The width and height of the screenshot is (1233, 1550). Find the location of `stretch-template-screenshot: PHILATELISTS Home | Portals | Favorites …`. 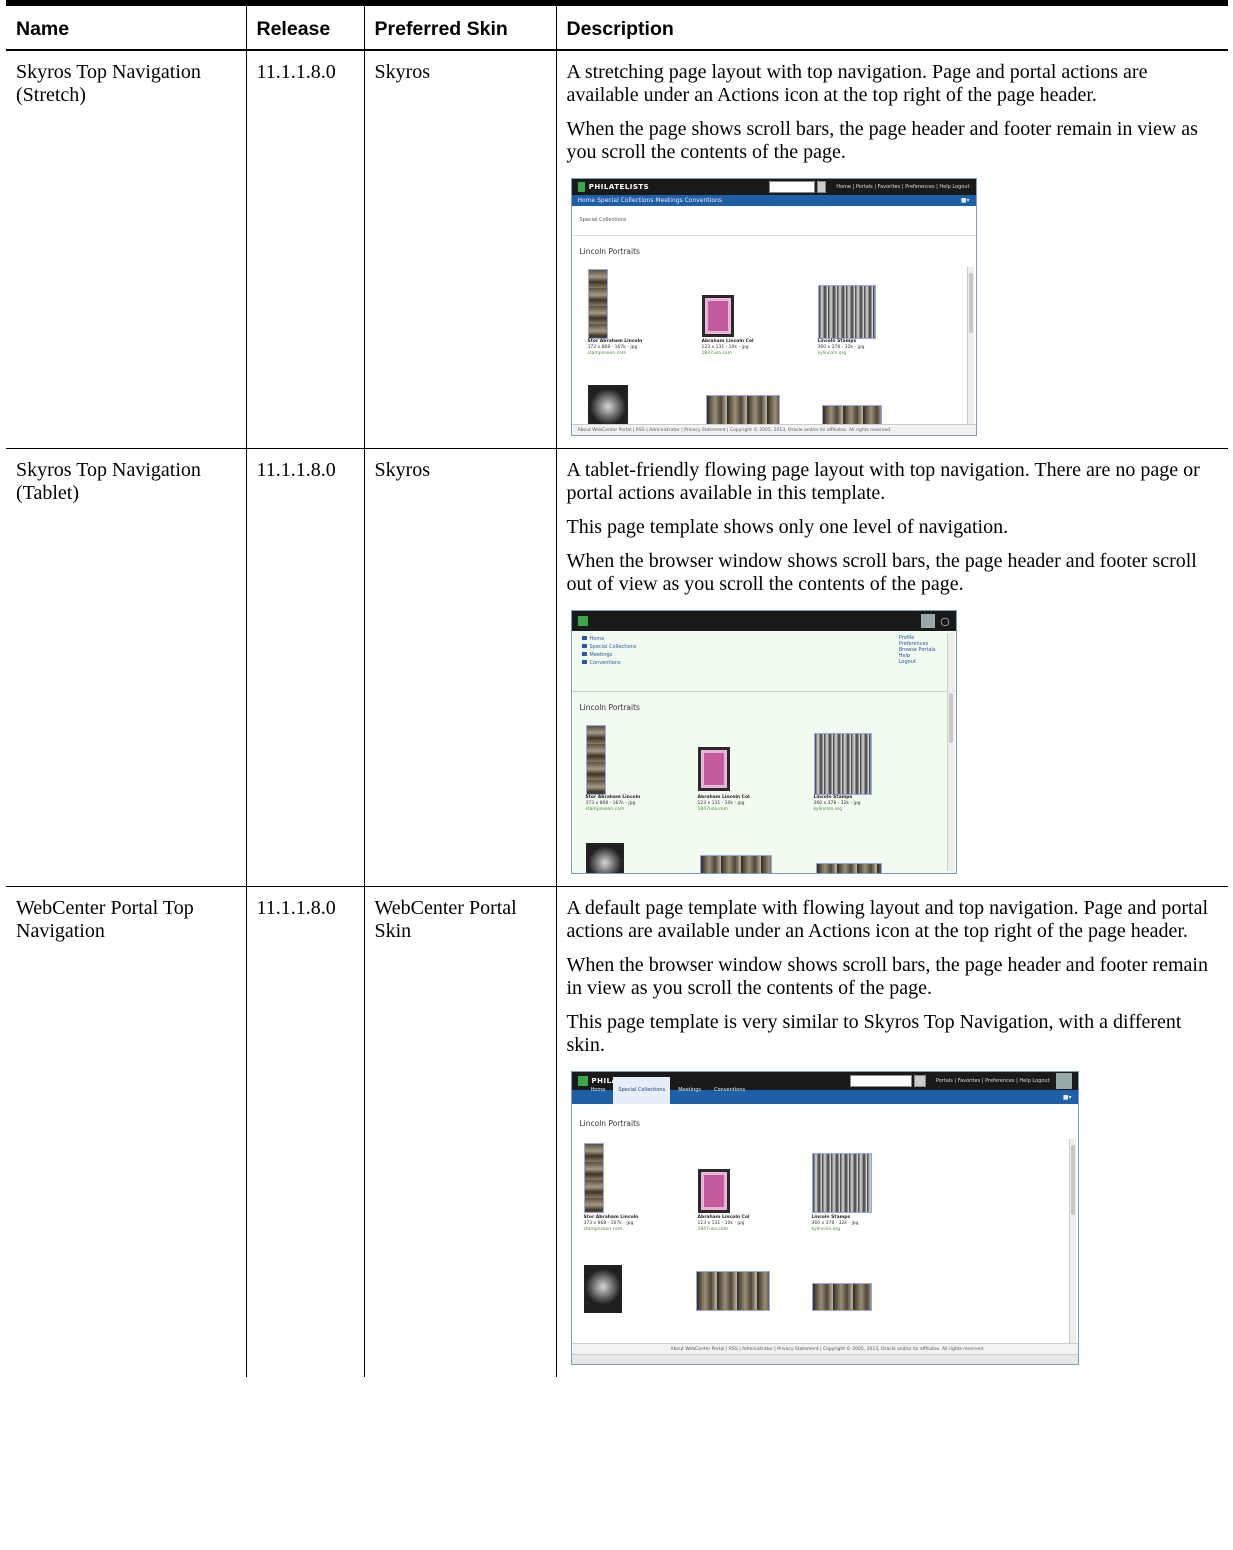

stretch-template-screenshot: PHILATELISTS Home | Portals | Favorites … is located at coordinates (773, 307).